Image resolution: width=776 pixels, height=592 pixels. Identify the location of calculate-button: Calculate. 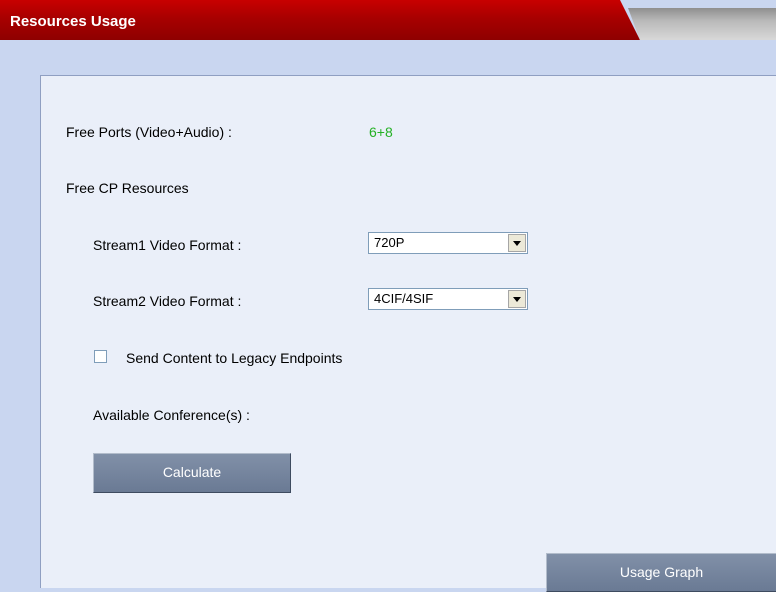
(192, 473).